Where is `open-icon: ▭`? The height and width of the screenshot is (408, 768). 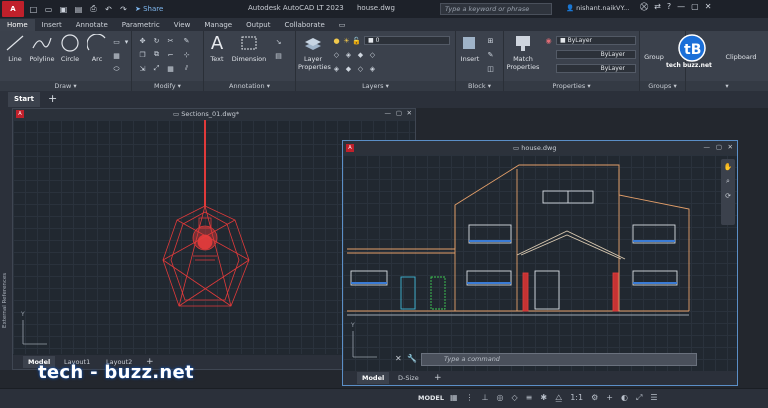
open-icon: ▭ is located at coordinates (48, 9).